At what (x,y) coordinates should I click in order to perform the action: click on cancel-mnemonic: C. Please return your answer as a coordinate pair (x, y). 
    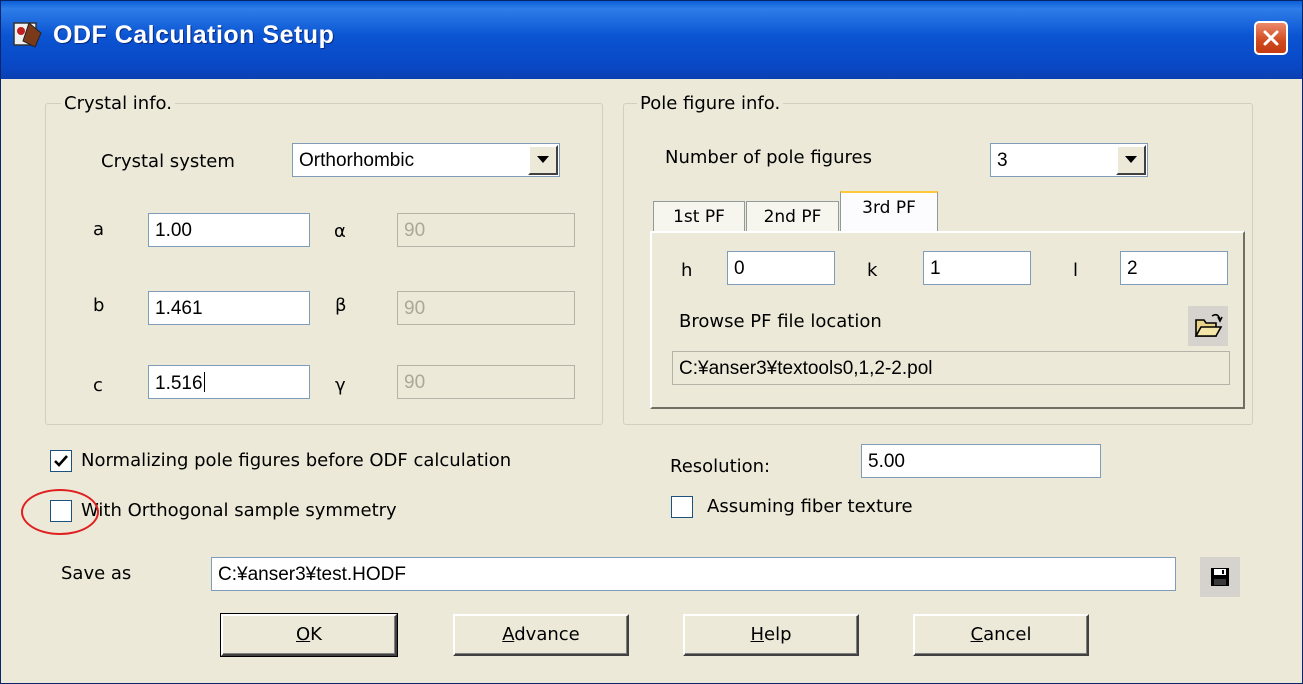
    Looking at the image, I should click on (977, 634).